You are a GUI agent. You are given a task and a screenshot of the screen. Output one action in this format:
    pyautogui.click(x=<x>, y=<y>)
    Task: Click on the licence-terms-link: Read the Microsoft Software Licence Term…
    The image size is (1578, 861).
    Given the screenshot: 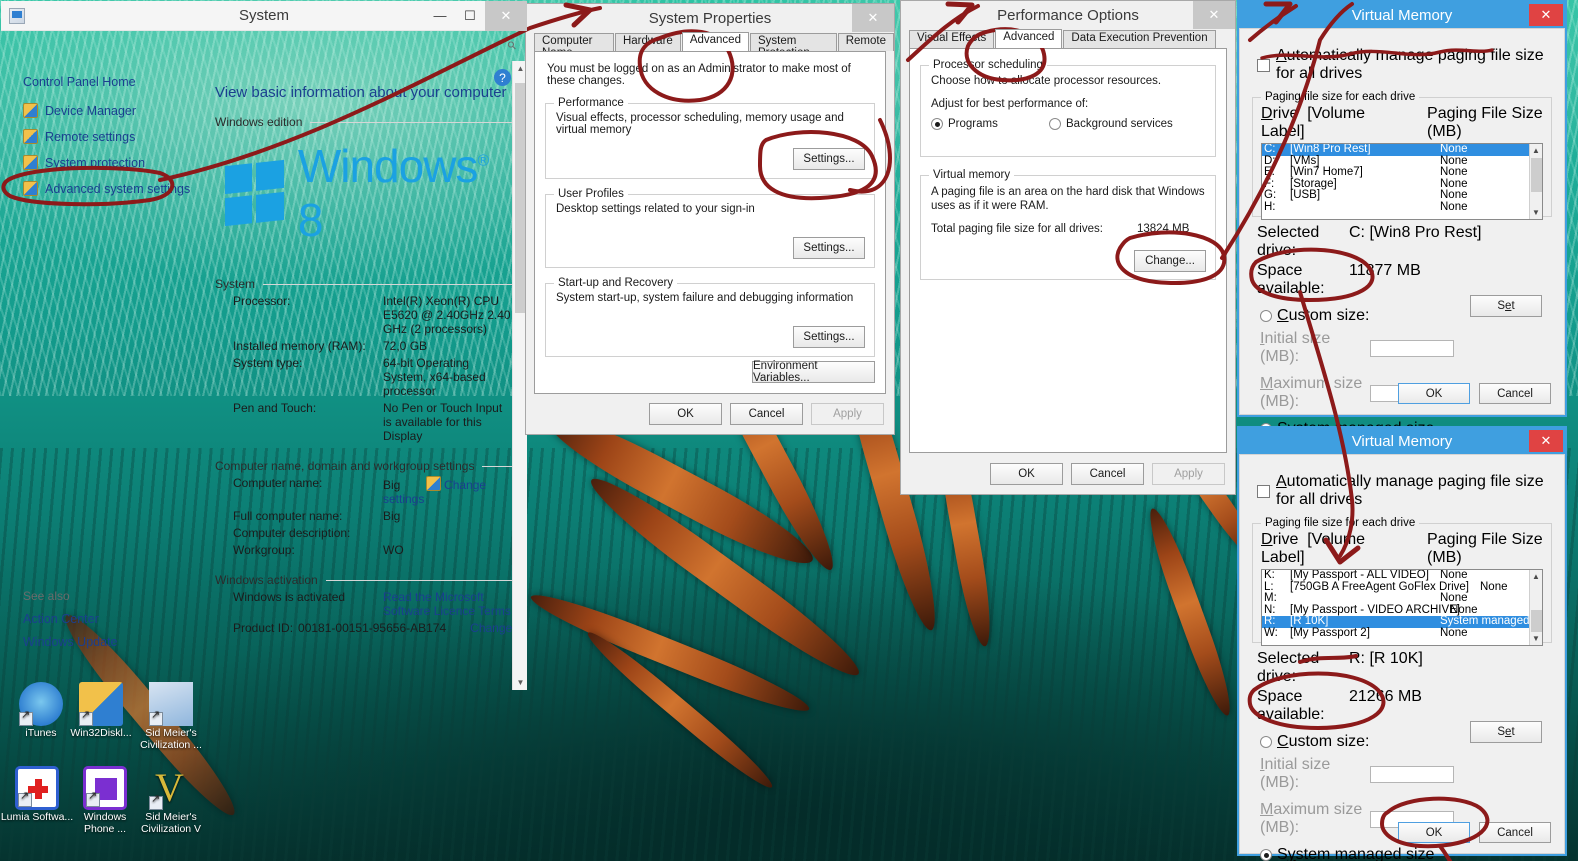 What is the action you would take?
    pyautogui.click(x=447, y=604)
    